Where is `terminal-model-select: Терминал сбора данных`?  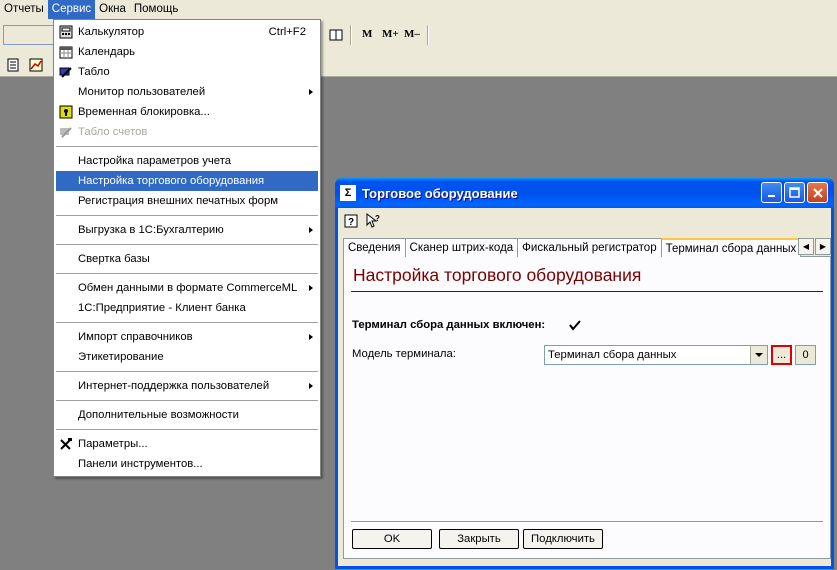 terminal-model-select: Терминал сбора данных is located at coordinates (656, 355).